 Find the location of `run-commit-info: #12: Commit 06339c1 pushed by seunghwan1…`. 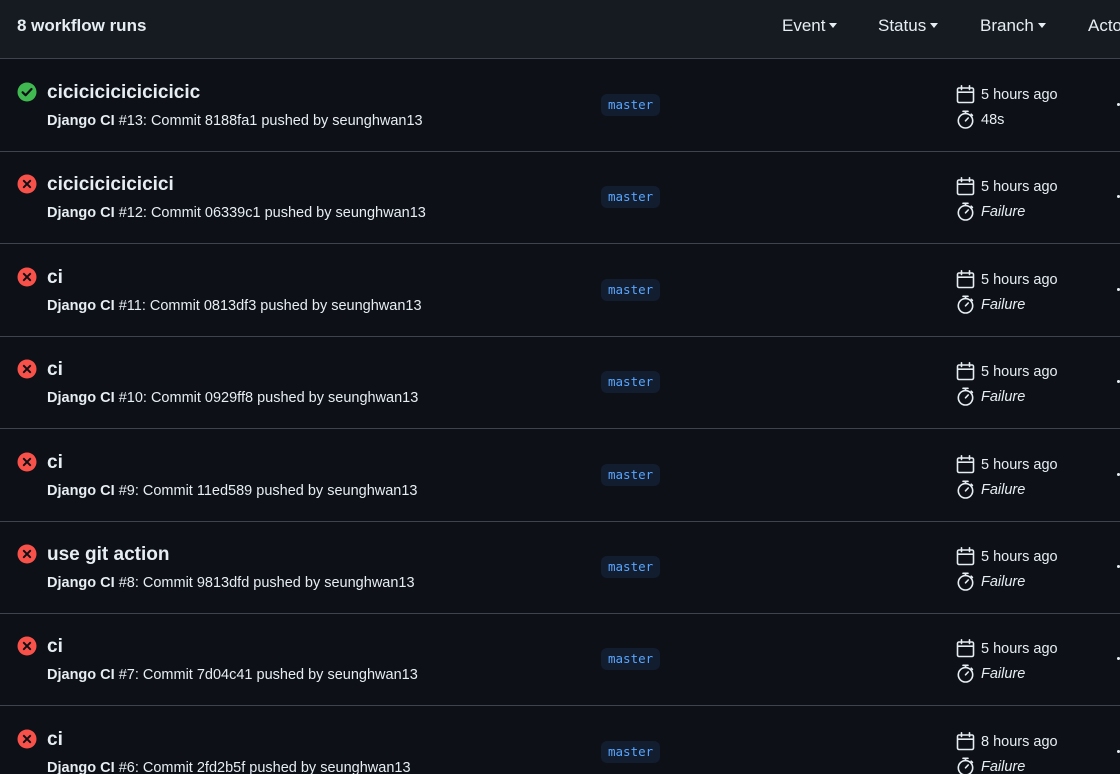

run-commit-info: #12: Commit 06339c1 pushed by seunghwan1… is located at coordinates (270, 213).